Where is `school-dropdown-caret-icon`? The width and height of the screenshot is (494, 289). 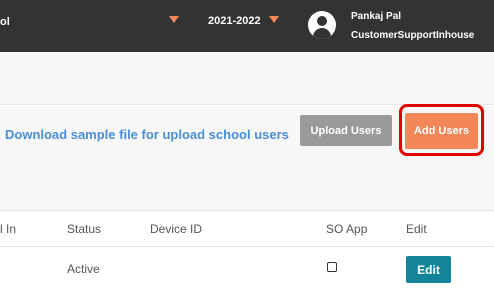 school-dropdown-caret-icon is located at coordinates (174, 19).